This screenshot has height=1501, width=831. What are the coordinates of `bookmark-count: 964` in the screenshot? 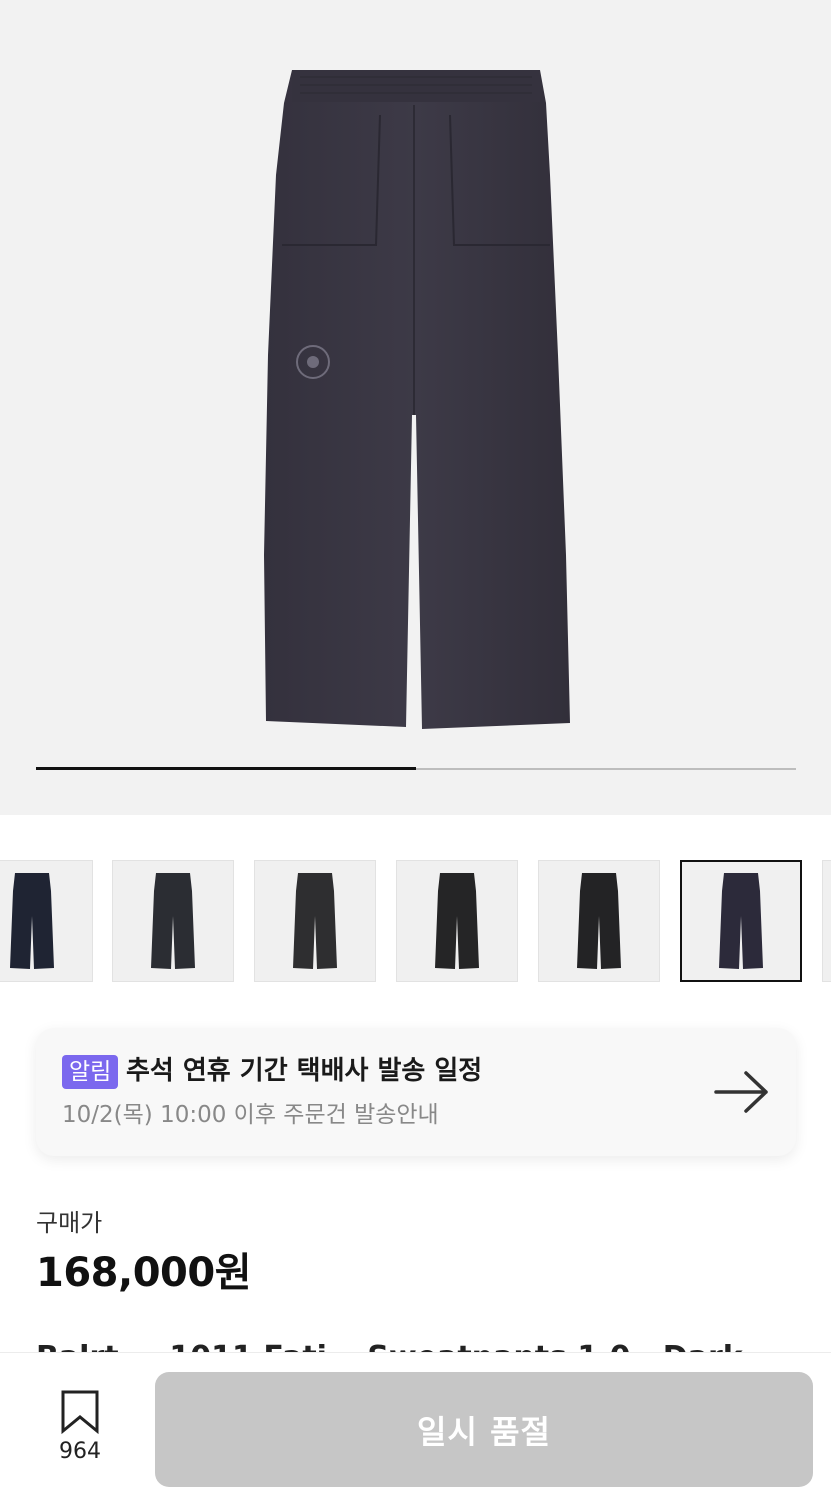 It's located at (80, 1451).